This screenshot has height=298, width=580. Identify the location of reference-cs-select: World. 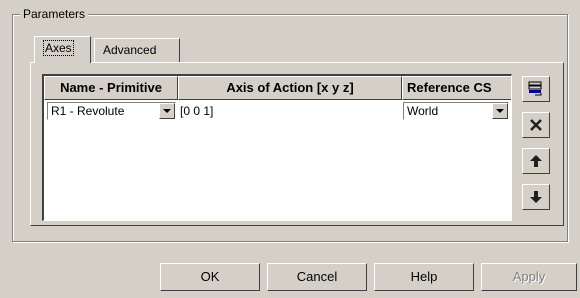
(456, 111).